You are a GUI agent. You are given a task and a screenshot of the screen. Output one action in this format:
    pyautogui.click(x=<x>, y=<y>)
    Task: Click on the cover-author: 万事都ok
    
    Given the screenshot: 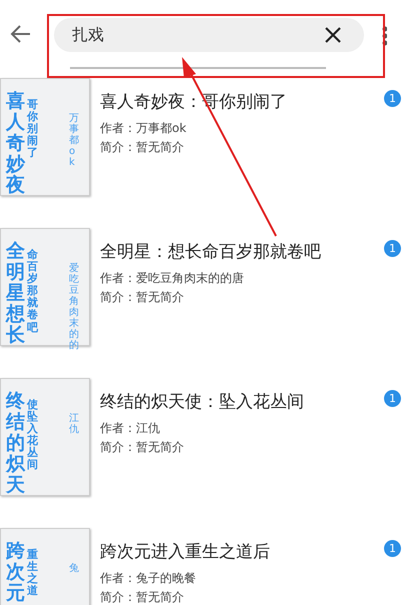 What is the action you would take?
    pyautogui.click(x=74, y=140)
    